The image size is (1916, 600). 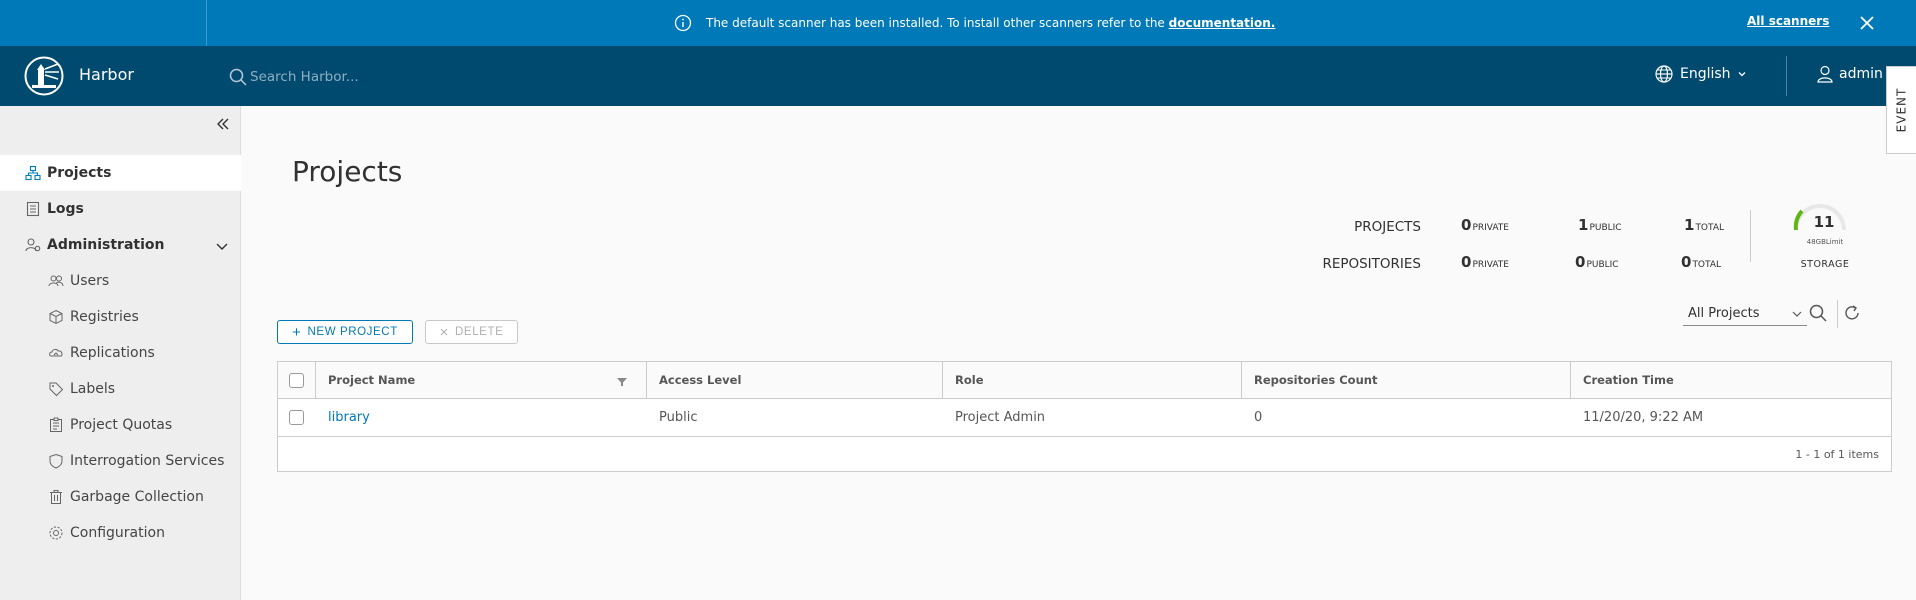 What do you see at coordinates (1750, 236) in the screenshot?
I see `stats-divider` at bounding box center [1750, 236].